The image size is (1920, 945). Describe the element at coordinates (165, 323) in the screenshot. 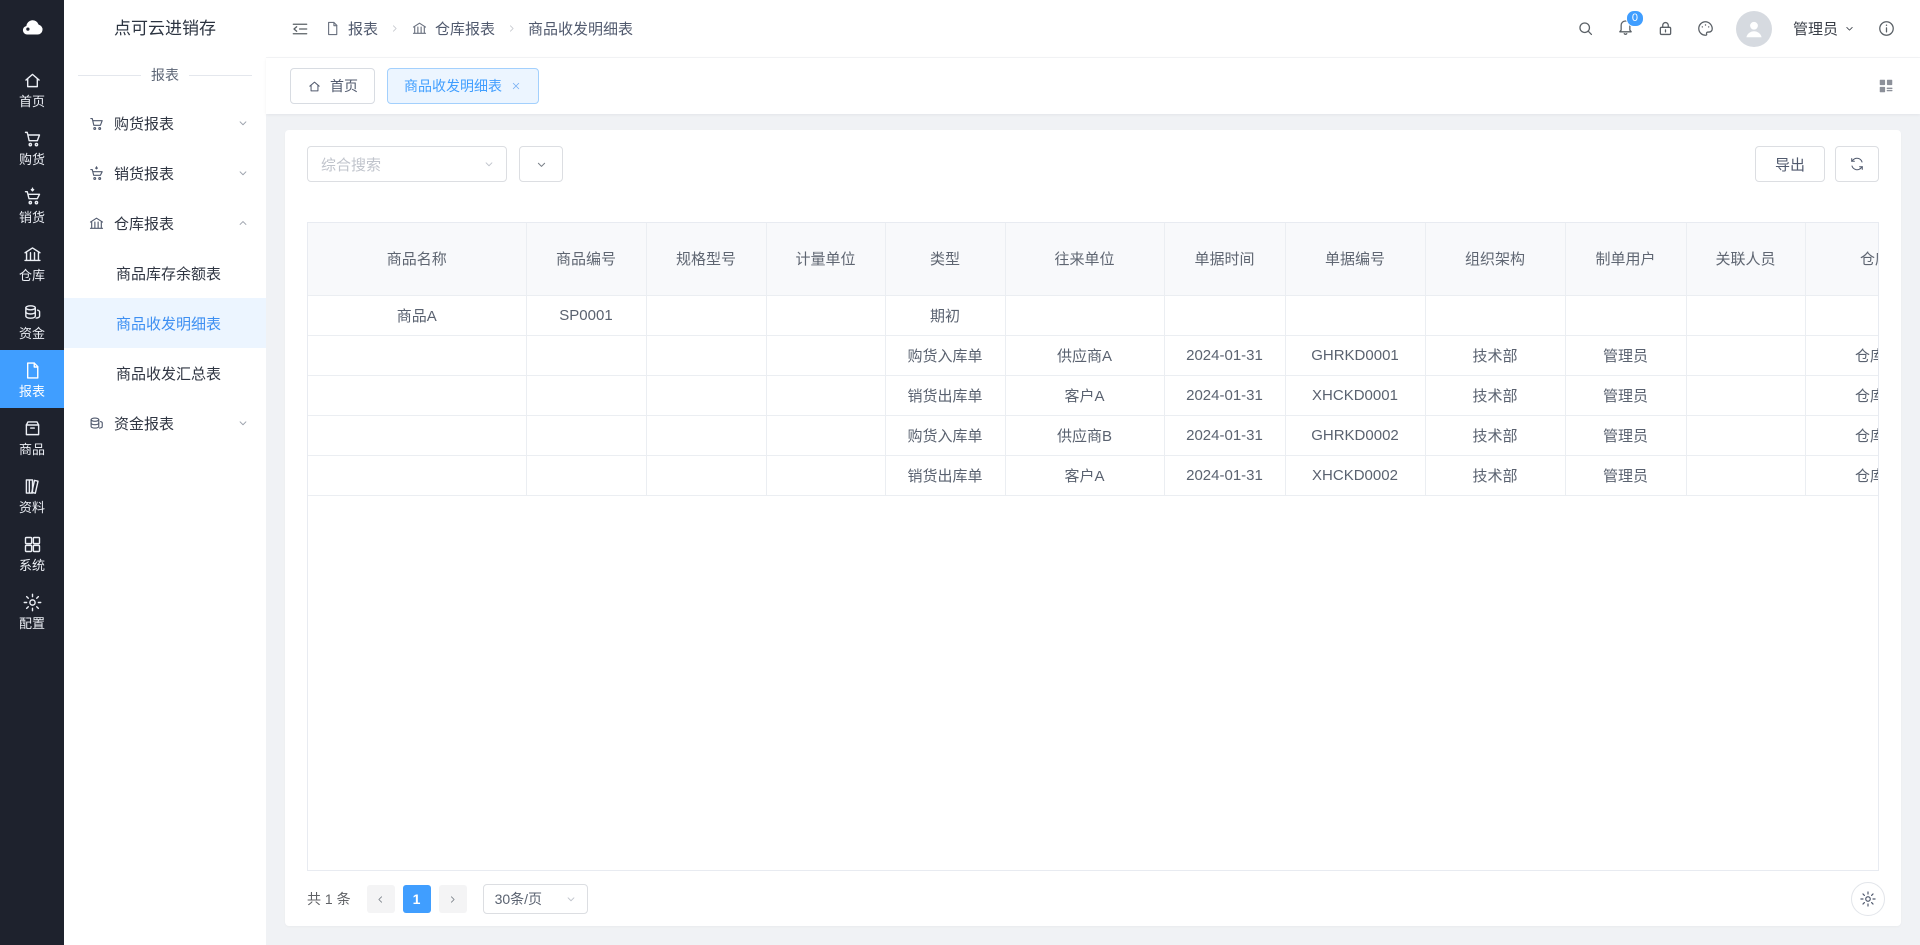

I see `menu-item-stock-inout-detail: 商品收发明细表` at that location.